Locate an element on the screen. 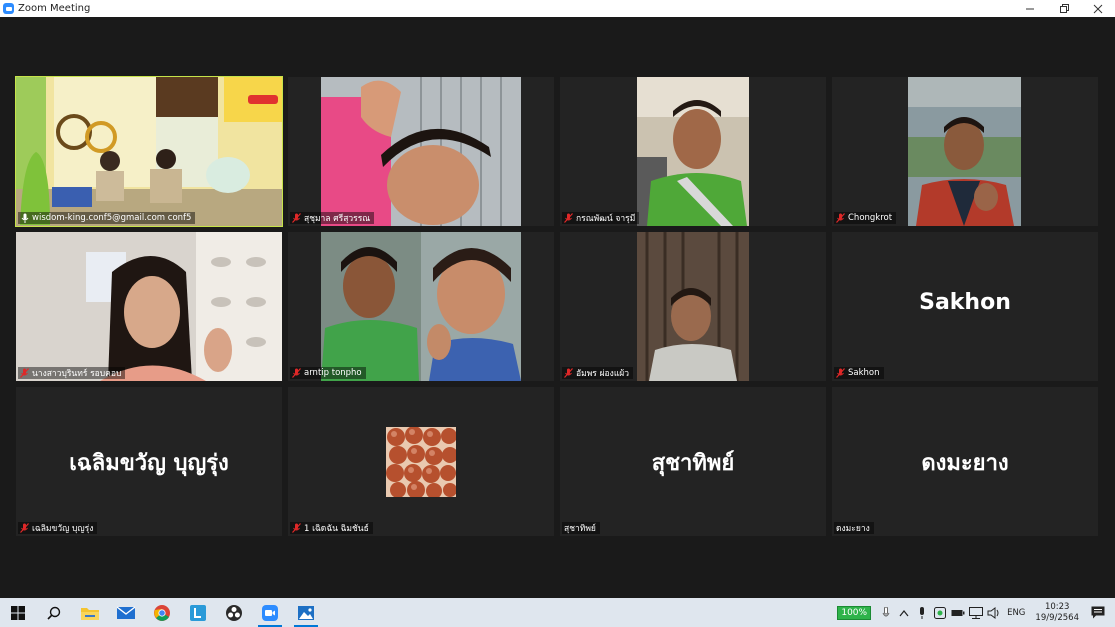  participant-tile: สุชาทิพย์ สุชาทิพย์ is located at coordinates (693, 461).